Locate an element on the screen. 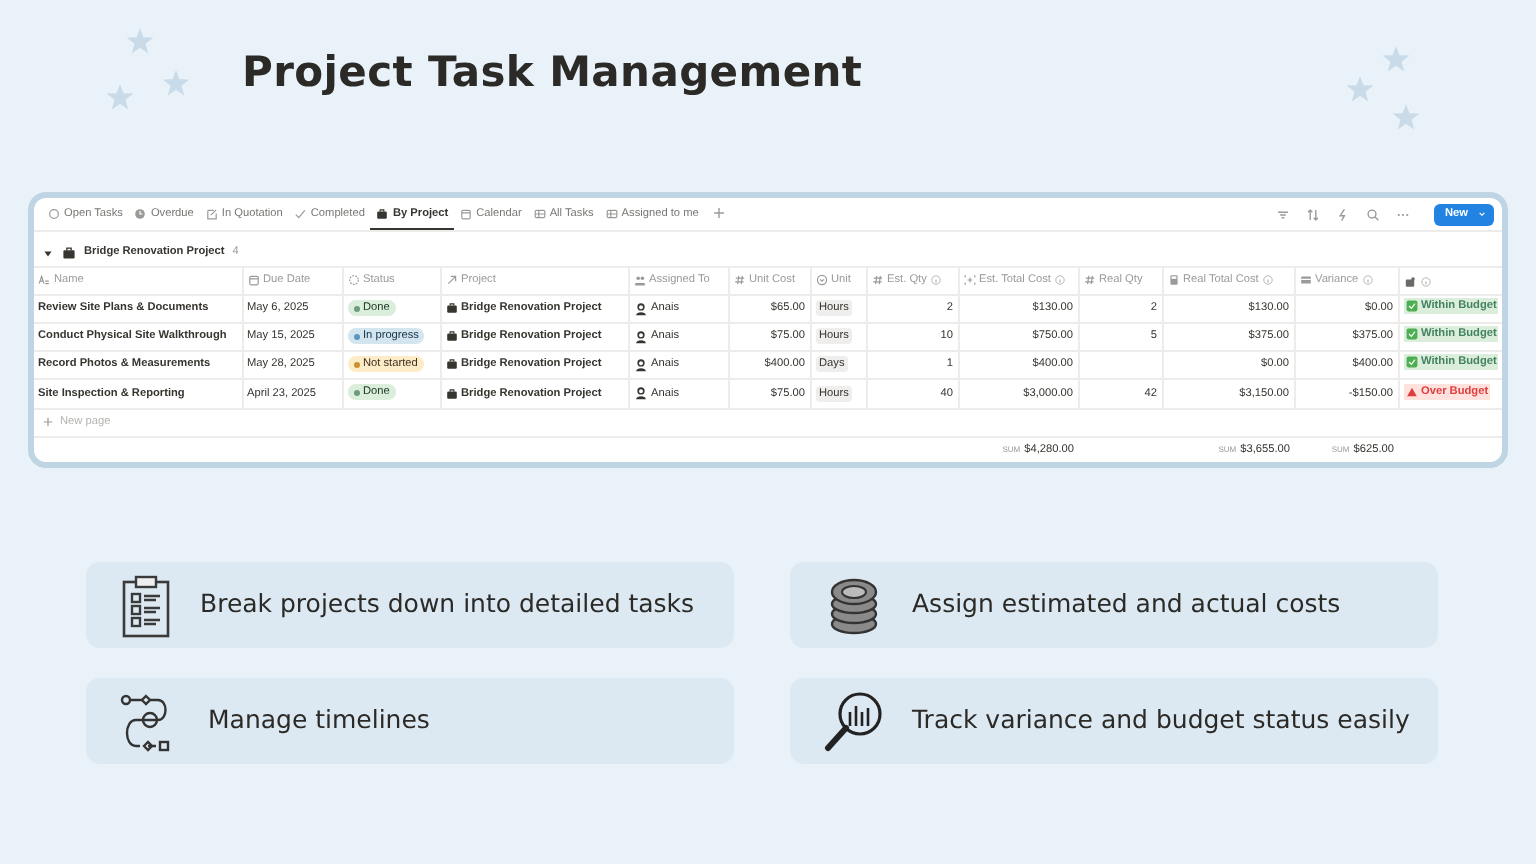  feature-text: Manage timelines is located at coordinates (319, 720).